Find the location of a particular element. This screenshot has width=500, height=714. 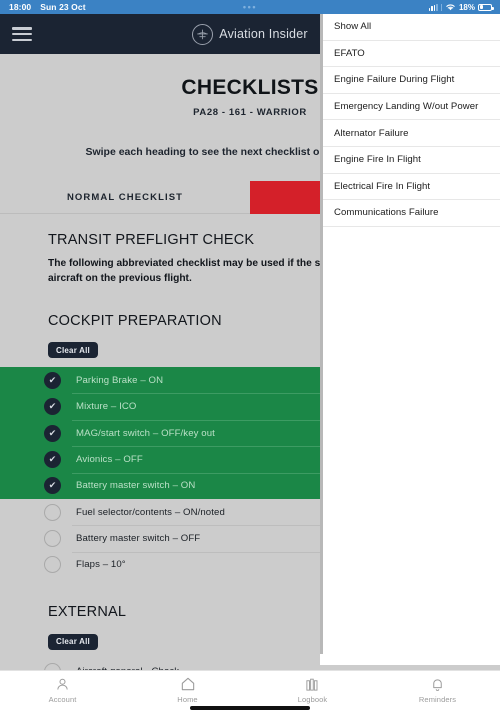

reminders-bell-icon is located at coordinates (437, 684).